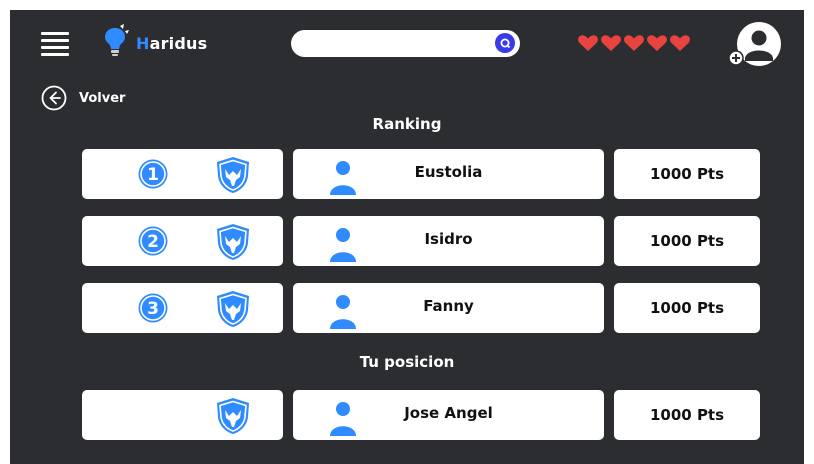  I want to click on rank-number-icon: 3, so click(153, 308).